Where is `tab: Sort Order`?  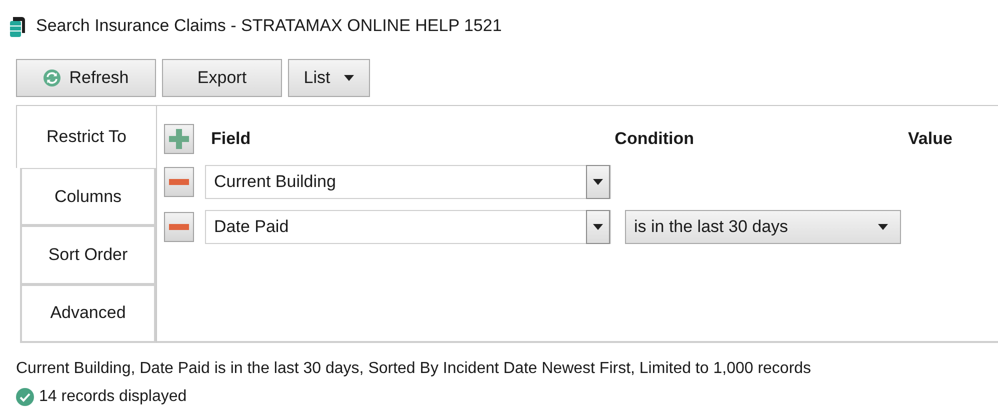 tab: Sort Order is located at coordinates (88, 255).